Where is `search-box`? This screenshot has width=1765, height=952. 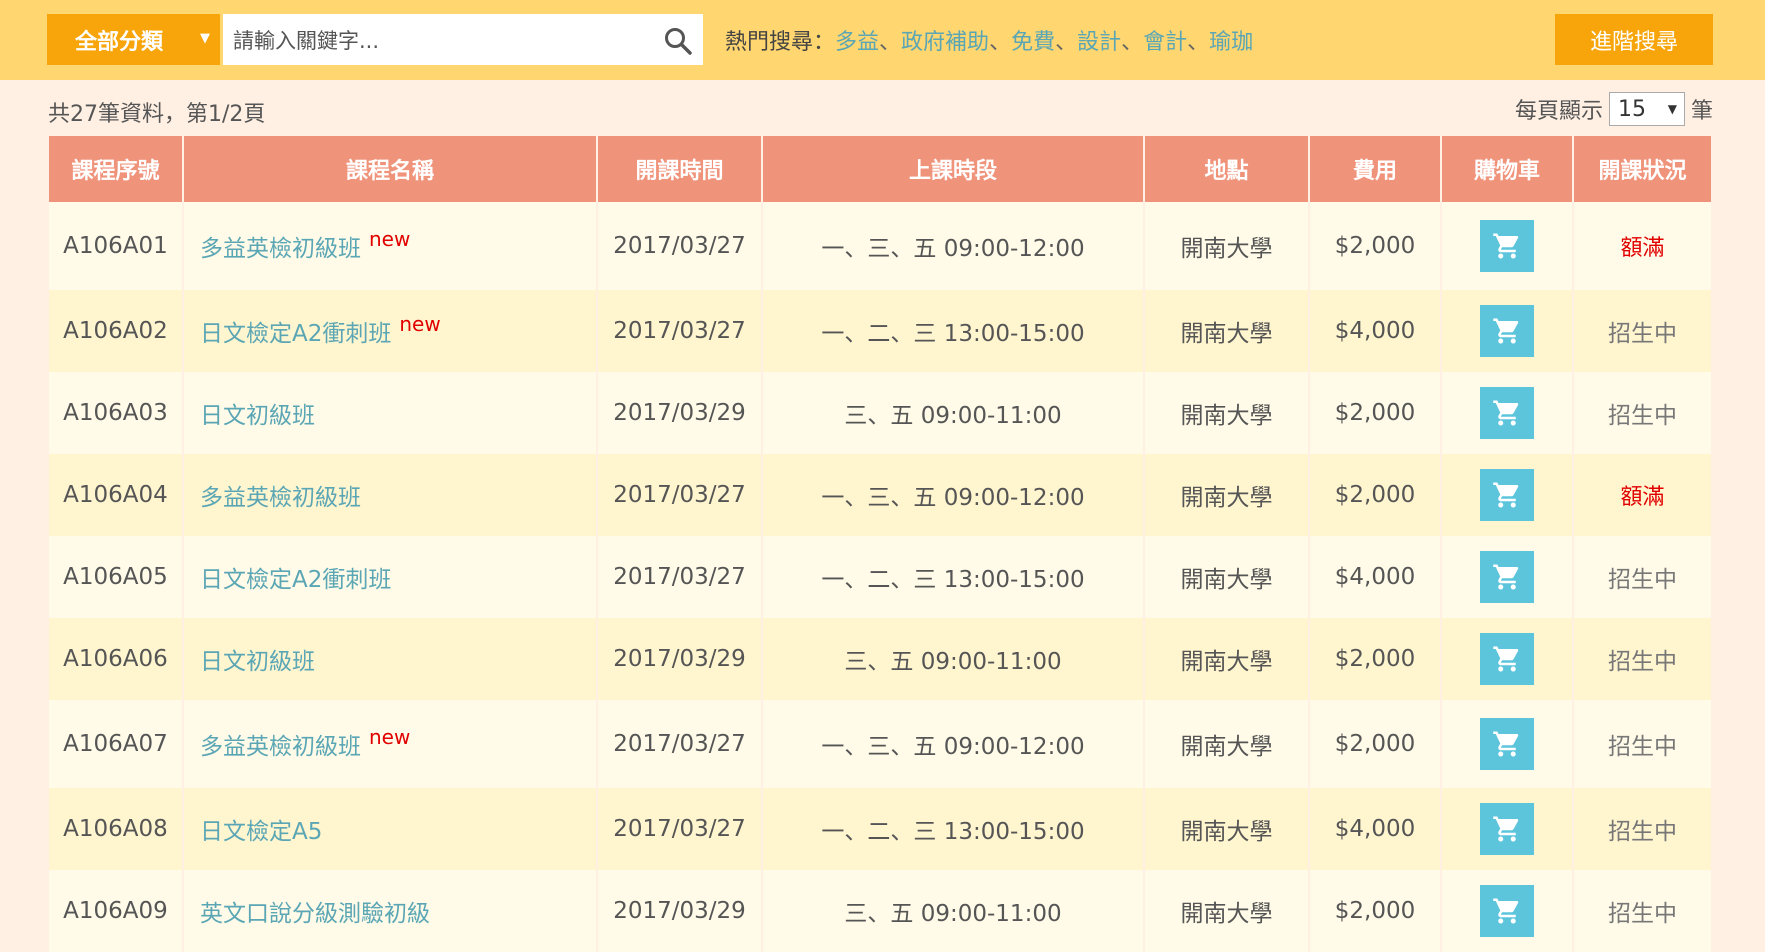 search-box is located at coordinates (463, 40).